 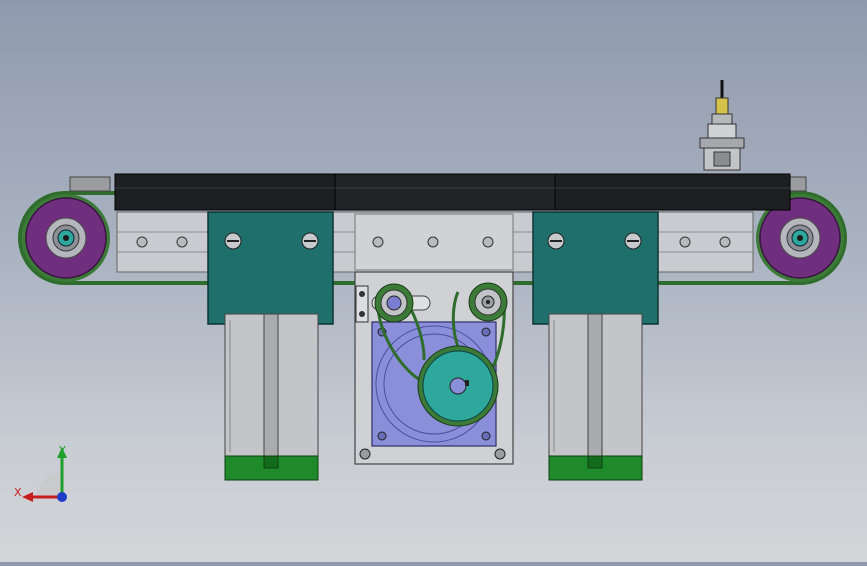 I want to click on left-cylinder, so click(x=271, y=397).